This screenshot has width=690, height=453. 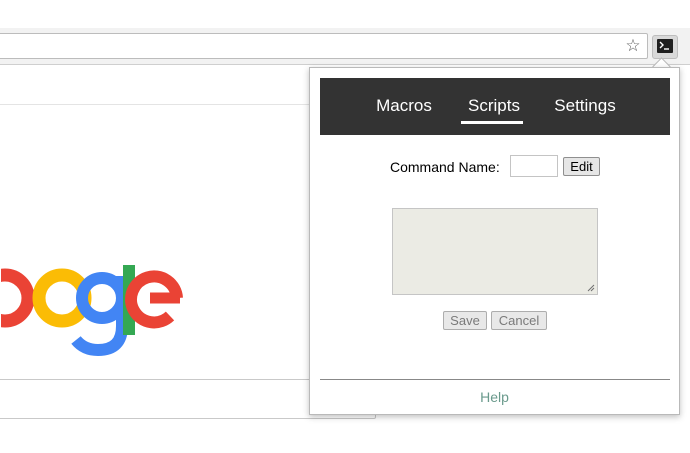 What do you see at coordinates (534, 166) in the screenshot?
I see `command-name-input` at bounding box center [534, 166].